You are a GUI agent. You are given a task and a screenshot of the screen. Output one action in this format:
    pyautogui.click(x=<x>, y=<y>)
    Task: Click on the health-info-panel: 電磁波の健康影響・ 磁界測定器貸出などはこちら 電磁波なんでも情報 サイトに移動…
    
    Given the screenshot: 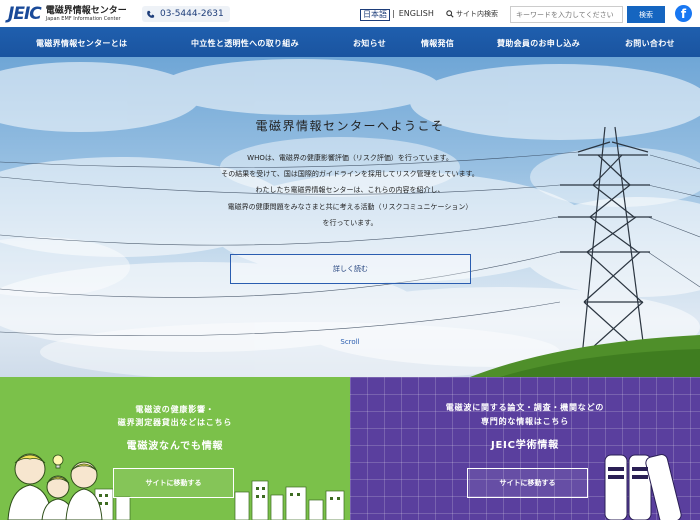 What is the action you would take?
    pyautogui.click(x=175, y=448)
    